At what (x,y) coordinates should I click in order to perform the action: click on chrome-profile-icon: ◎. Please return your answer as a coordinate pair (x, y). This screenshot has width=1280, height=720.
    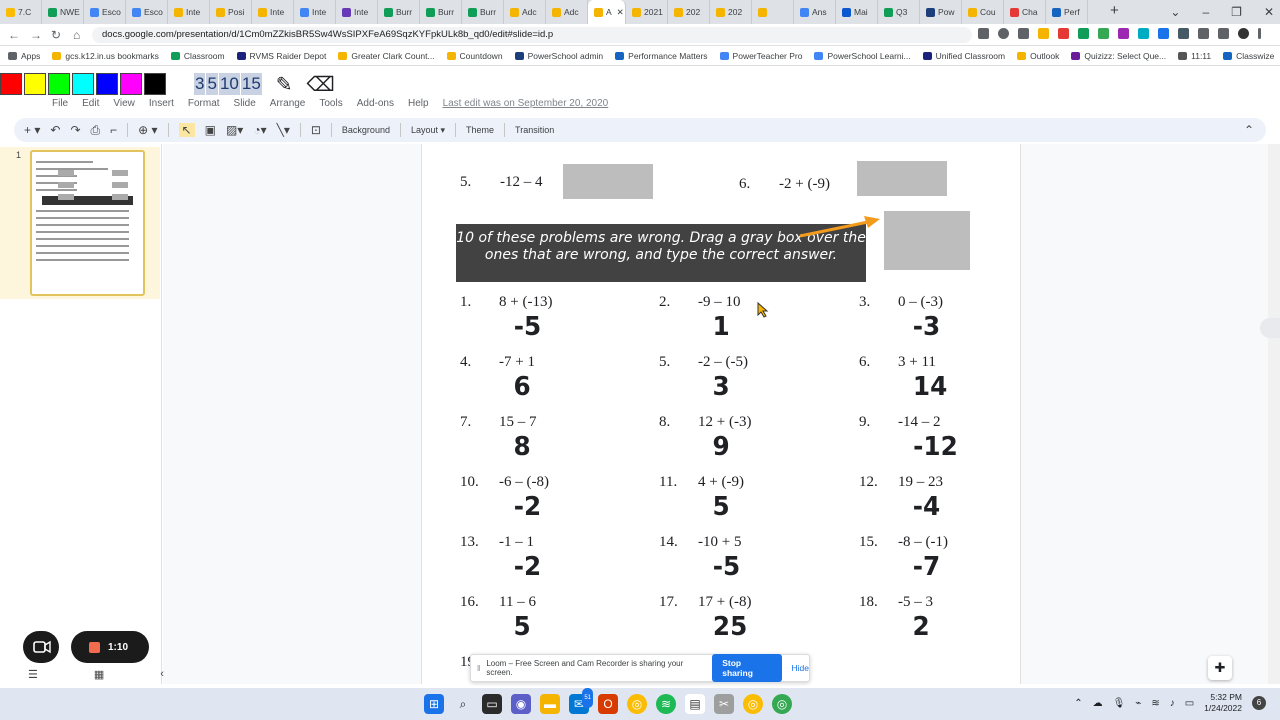
    Looking at the image, I should click on (753, 704).